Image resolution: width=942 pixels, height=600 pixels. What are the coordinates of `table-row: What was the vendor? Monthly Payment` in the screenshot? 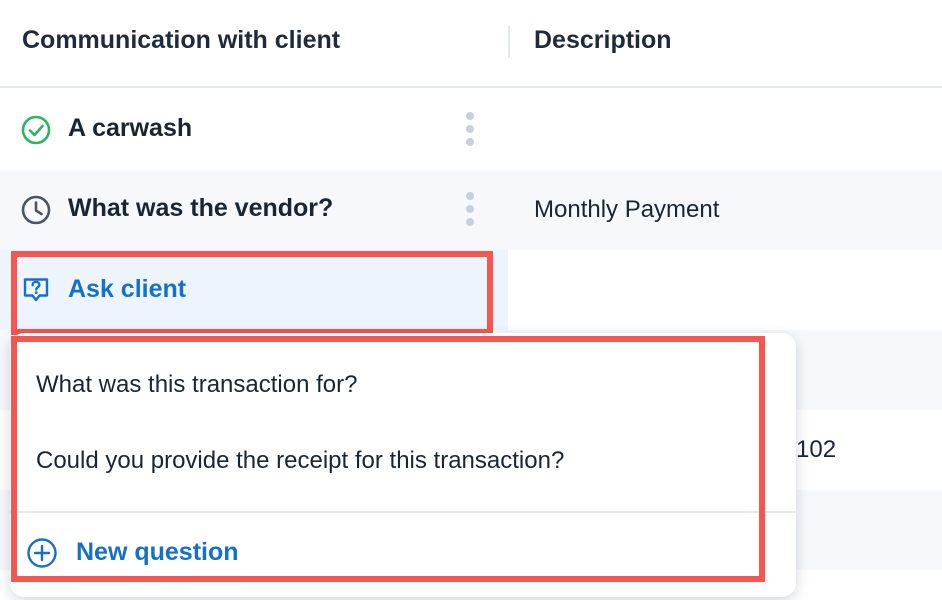 It's located at (471, 210).